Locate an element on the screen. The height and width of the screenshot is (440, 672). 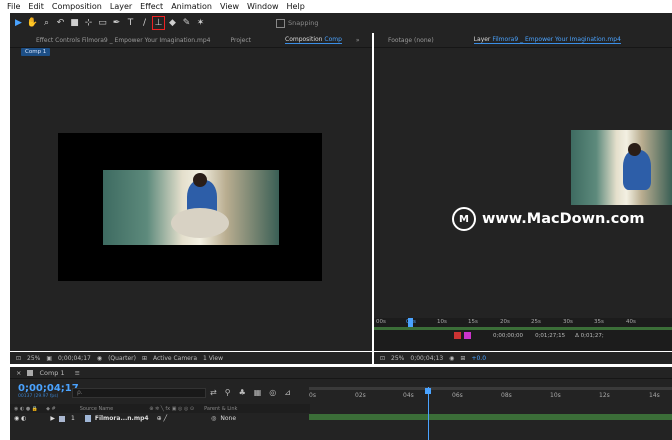
layer-zoom: 25% is located at coordinates (397, 358).